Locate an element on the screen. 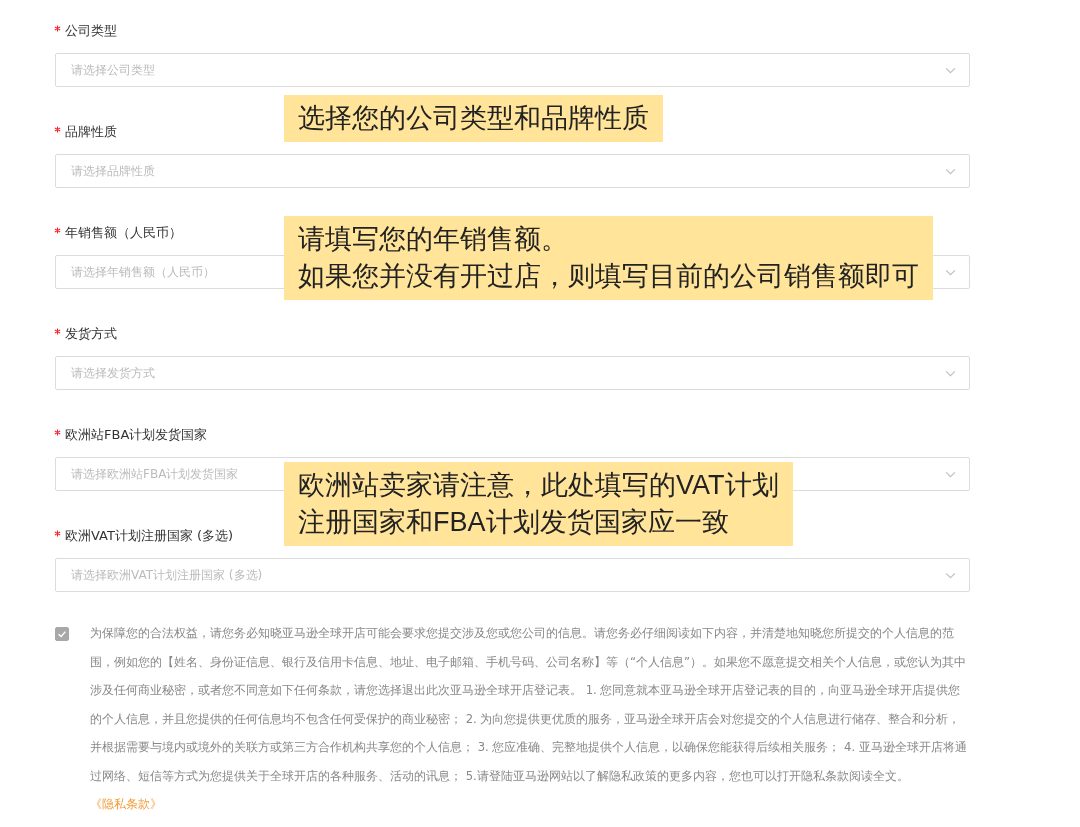 The height and width of the screenshot is (827, 1080). select-field: 请选择欧洲VAT计划注册国家 (多选) is located at coordinates (512, 575).